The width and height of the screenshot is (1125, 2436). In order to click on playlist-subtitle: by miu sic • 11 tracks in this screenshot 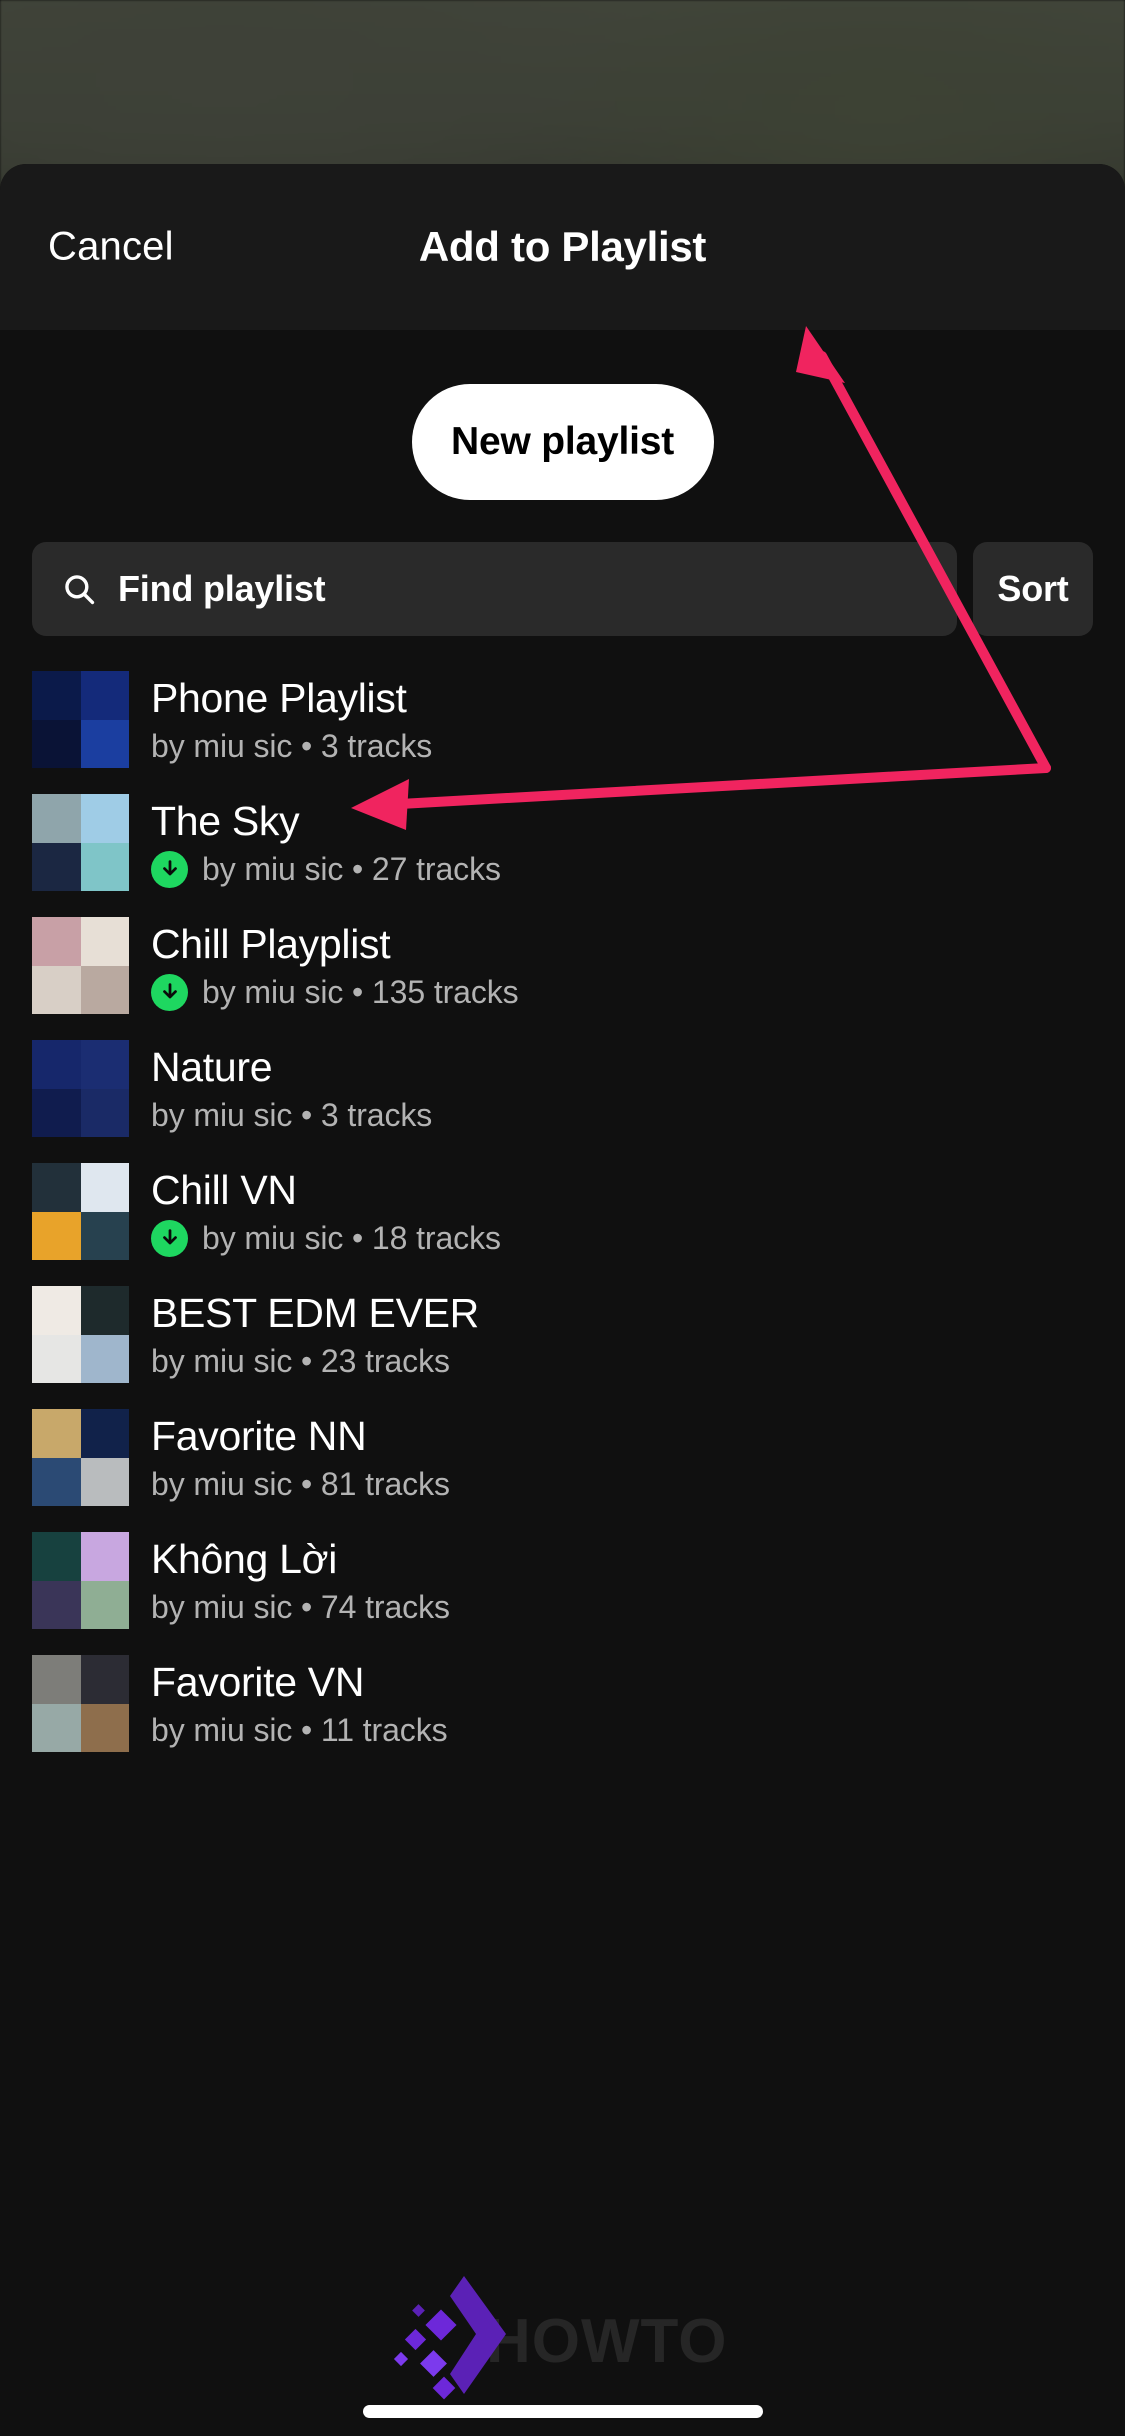, I will do `click(299, 1730)`.